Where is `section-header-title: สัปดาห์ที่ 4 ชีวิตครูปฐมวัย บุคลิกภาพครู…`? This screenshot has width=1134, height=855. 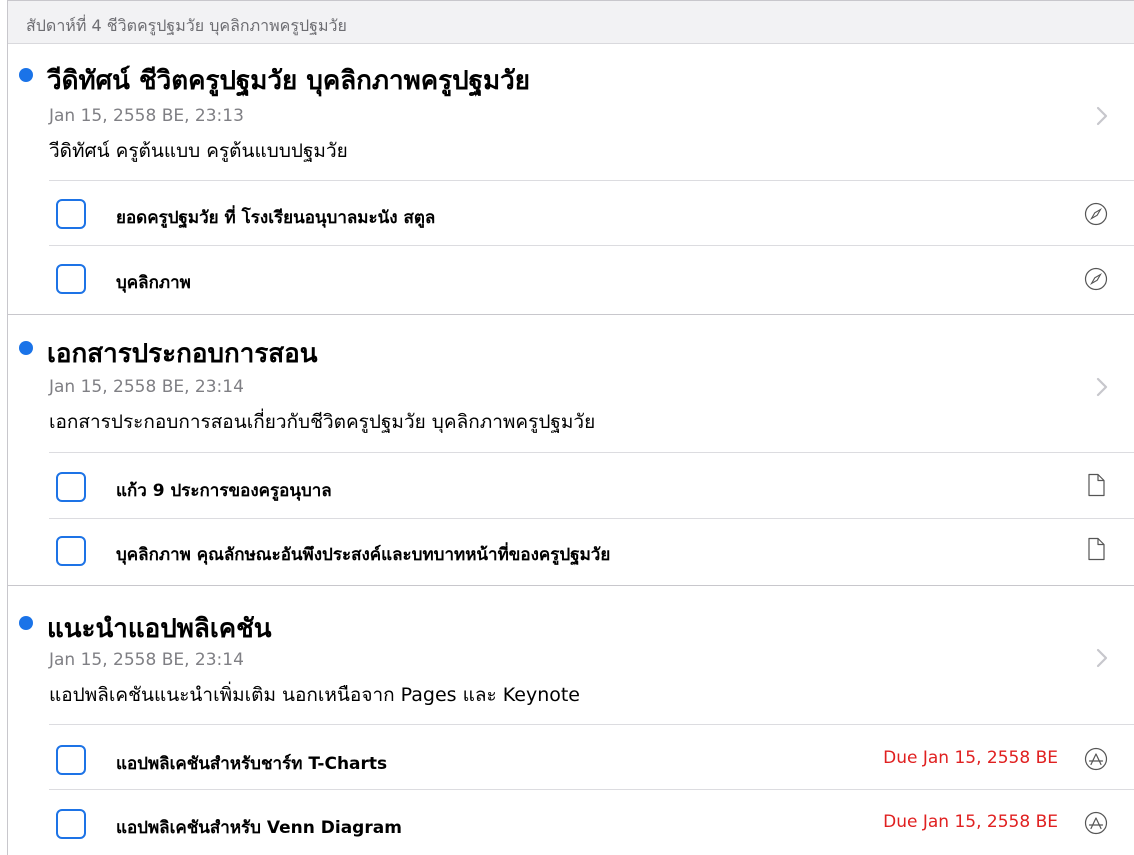 section-header-title: สัปดาห์ที่ 4 ชีวิตครูปฐมวัย บุคลิกภาพครู… is located at coordinates (186, 25).